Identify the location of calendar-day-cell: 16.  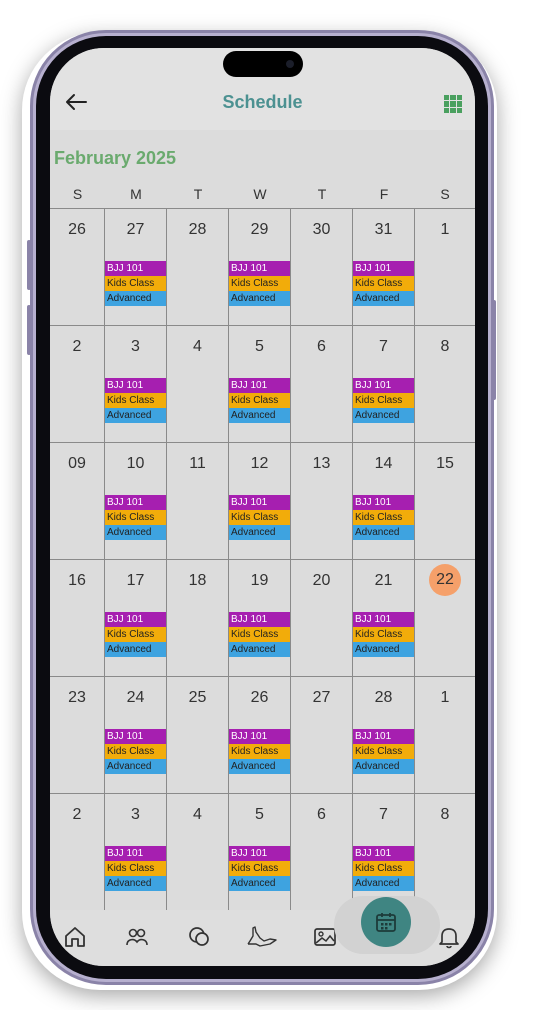
(77, 618).